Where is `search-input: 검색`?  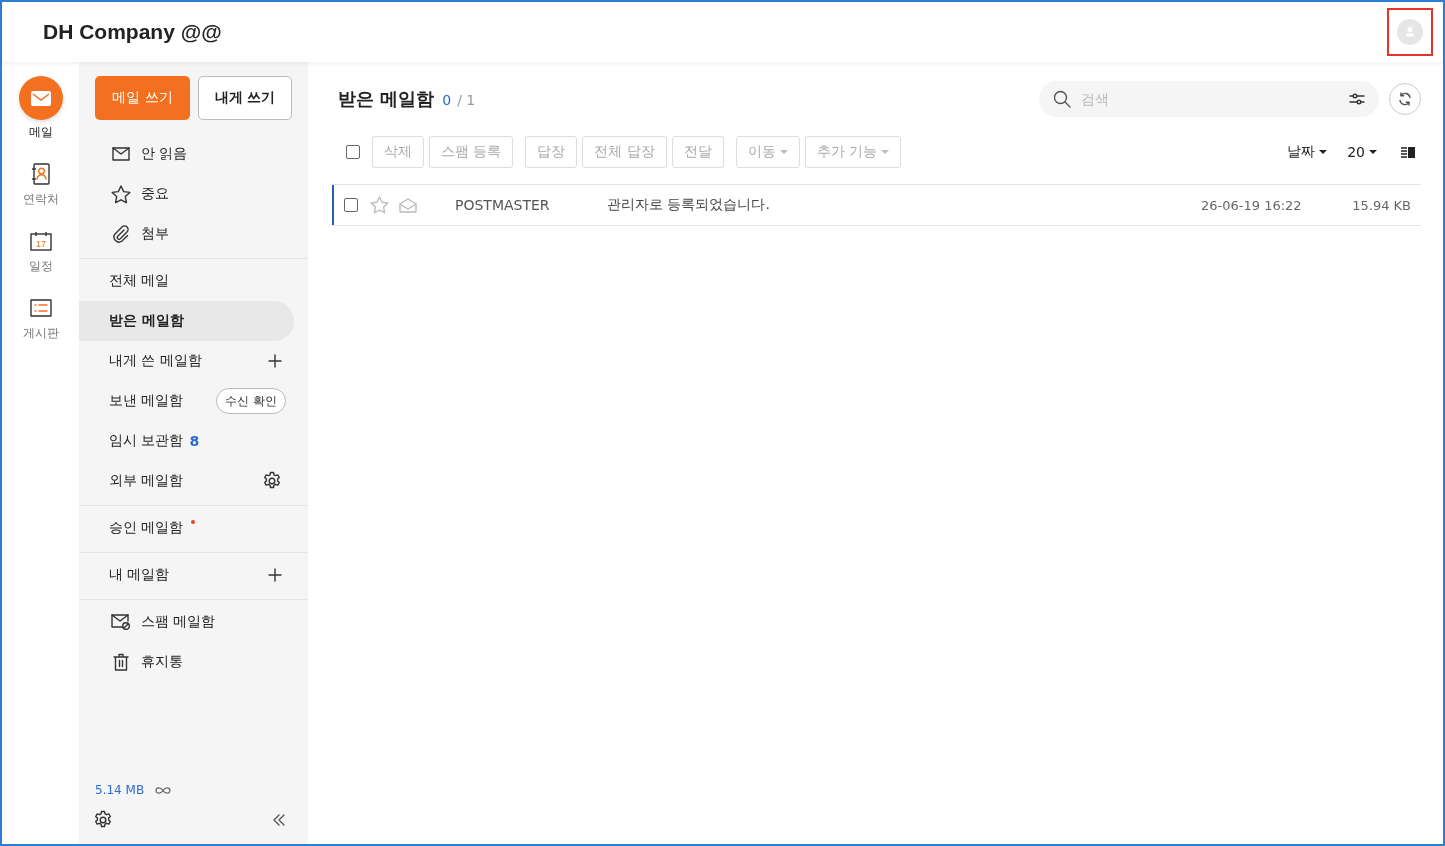 search-input: 검색 is located at coordinates (1210, 99).